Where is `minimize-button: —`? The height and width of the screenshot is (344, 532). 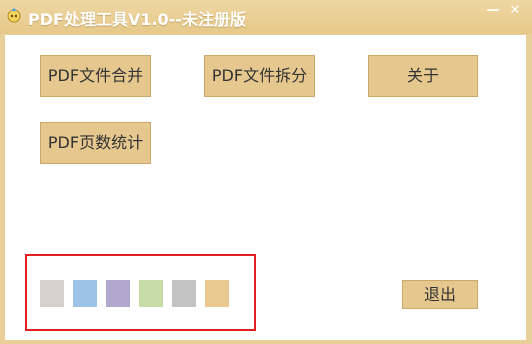 minimize-button: — is located at coordinates (493, 11).